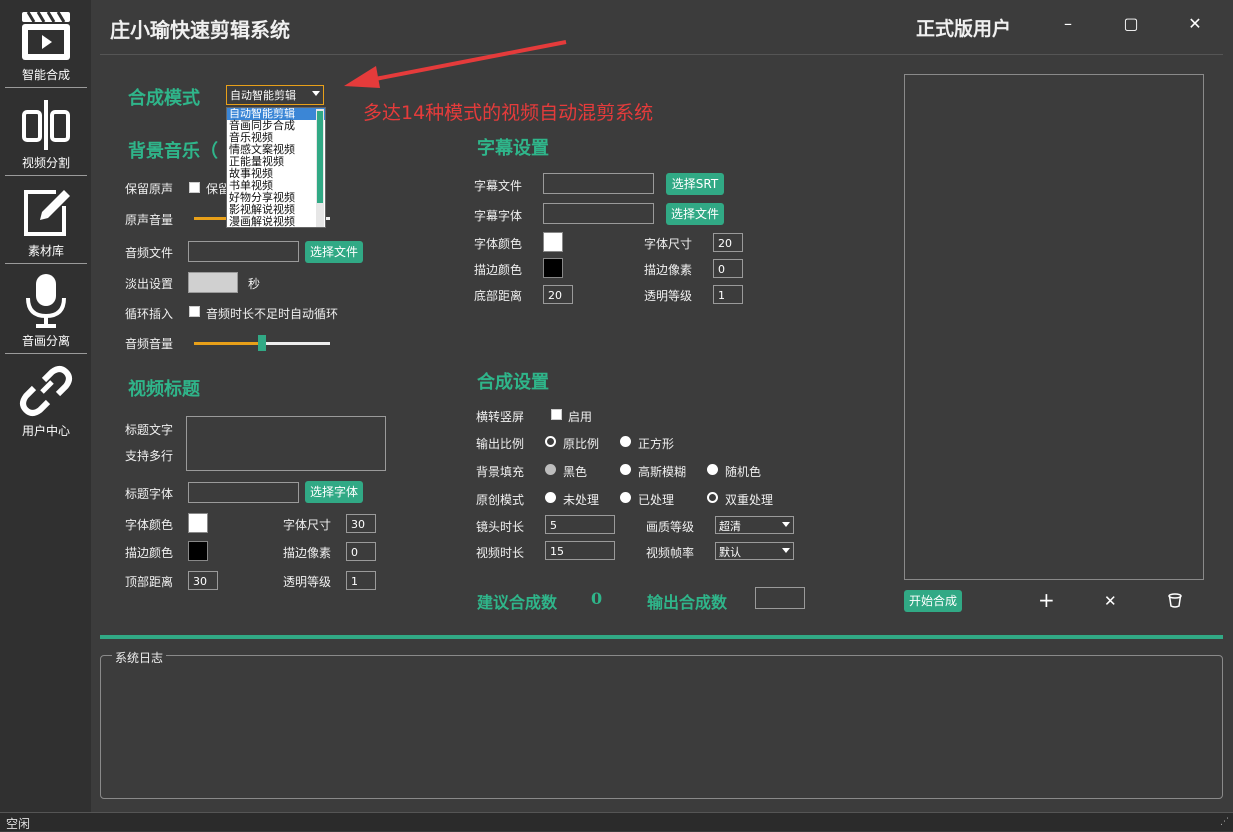 The height and width of the screenshot is (832, 1233). What do you see at coordinates (47, 213) in the screenshot?
I see `edit-icon` at bounding box center [47, 213].